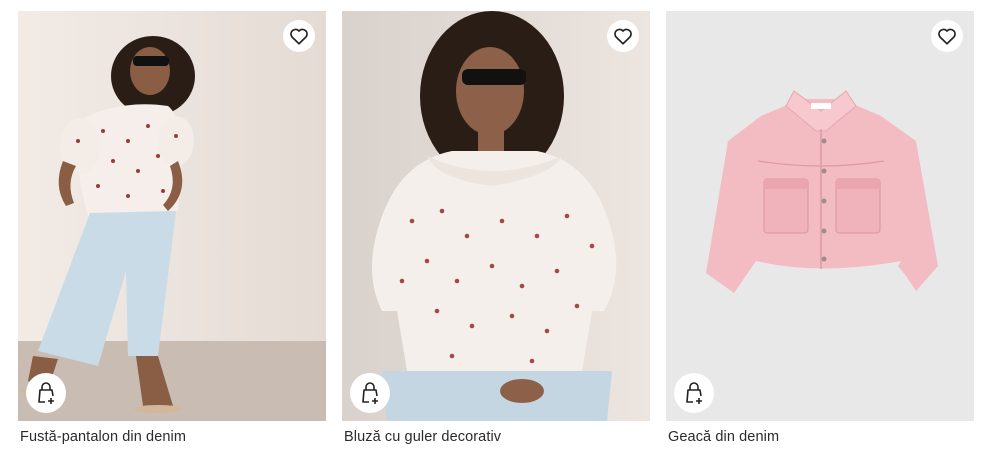  I want to click on product-name: Geacă din denim, so click(723, 437).